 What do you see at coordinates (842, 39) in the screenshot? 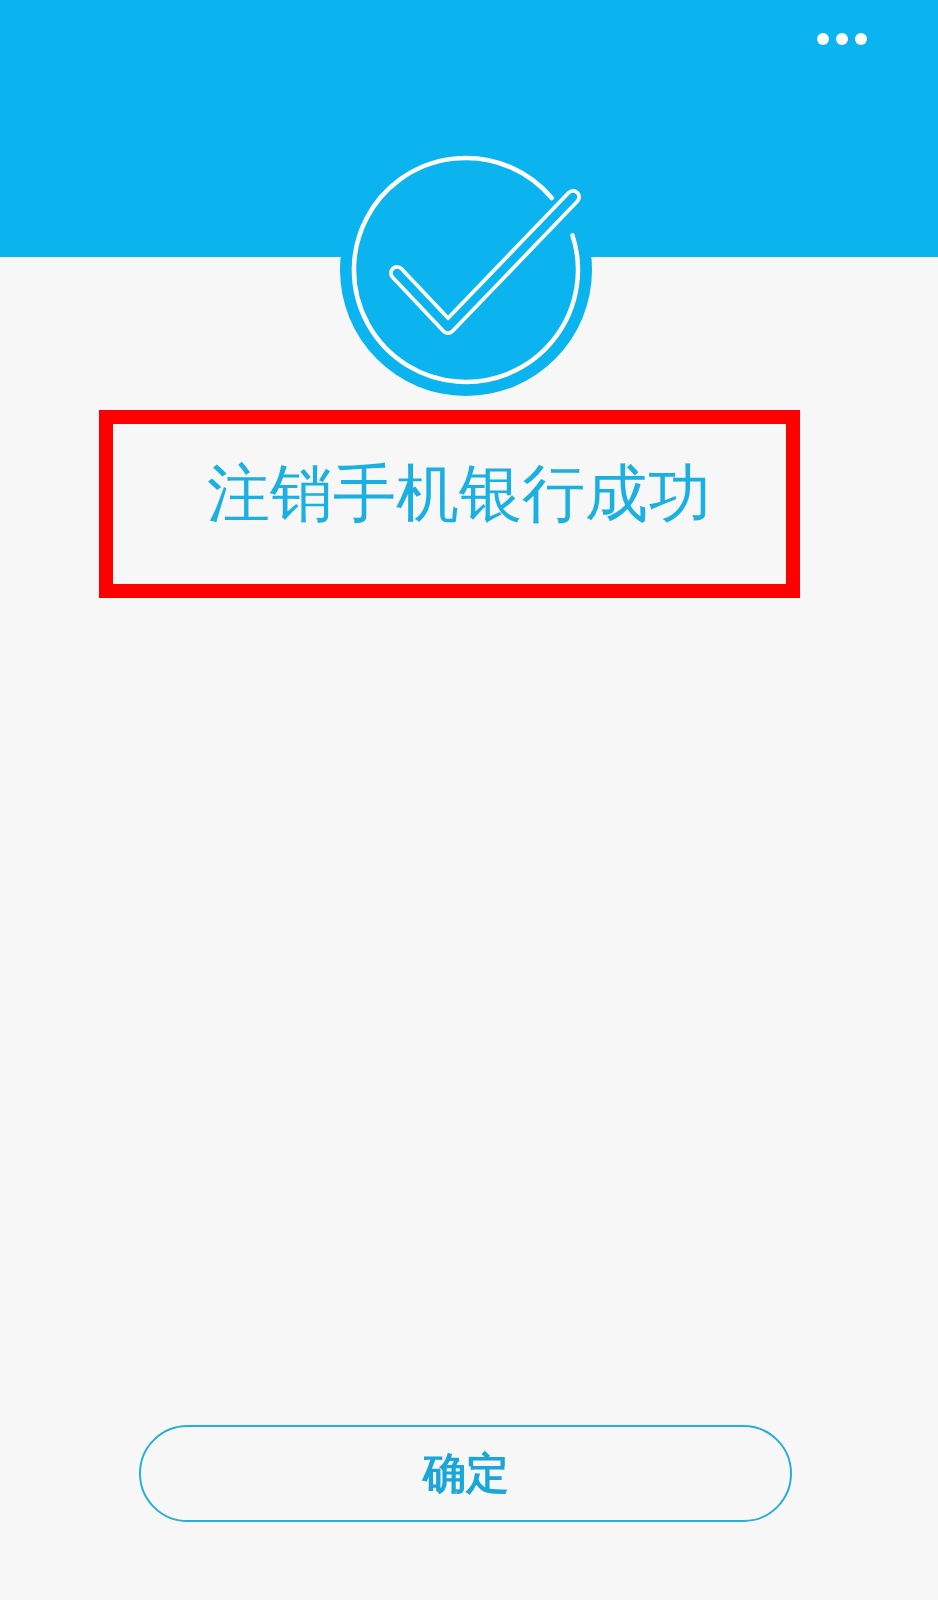
I see `more-icon` at bounding box center [842, 39].